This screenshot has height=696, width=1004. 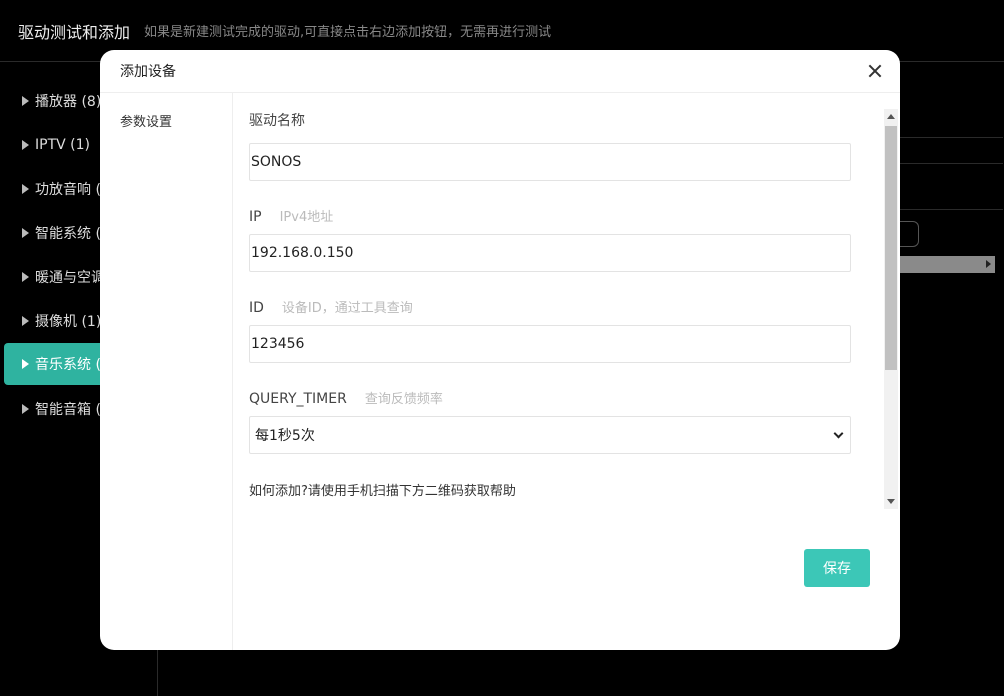 I want to click on sidebar-item-label: 智能音箱 (, so click(x=68, y=410).